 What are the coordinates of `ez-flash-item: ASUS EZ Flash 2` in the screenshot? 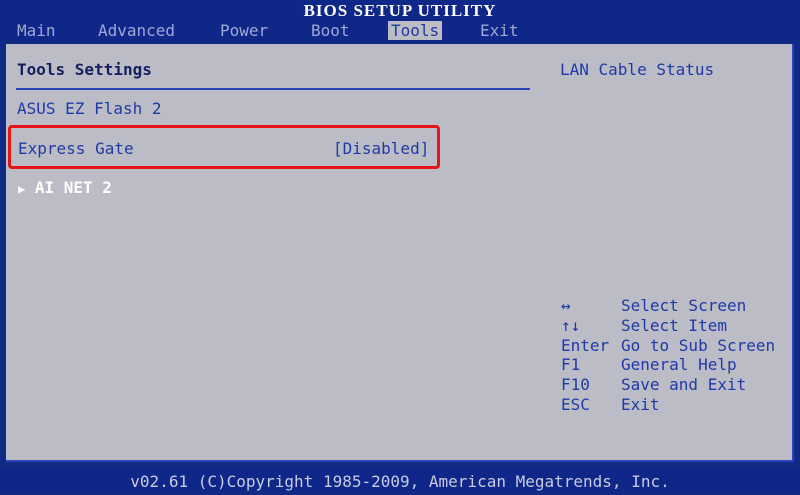 It's located at (89, 108).